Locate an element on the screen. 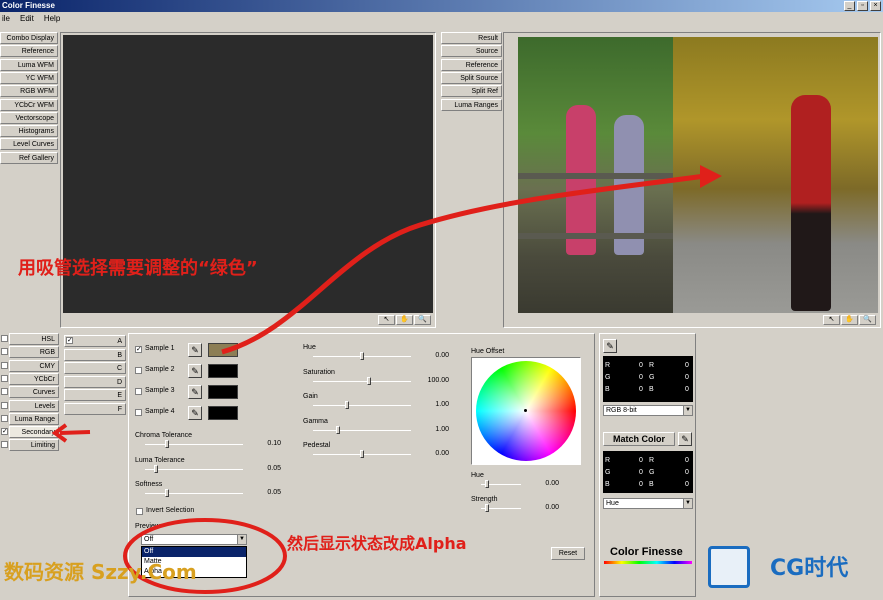  watermark-right: CG时代 is located at coordinates (809, 568).